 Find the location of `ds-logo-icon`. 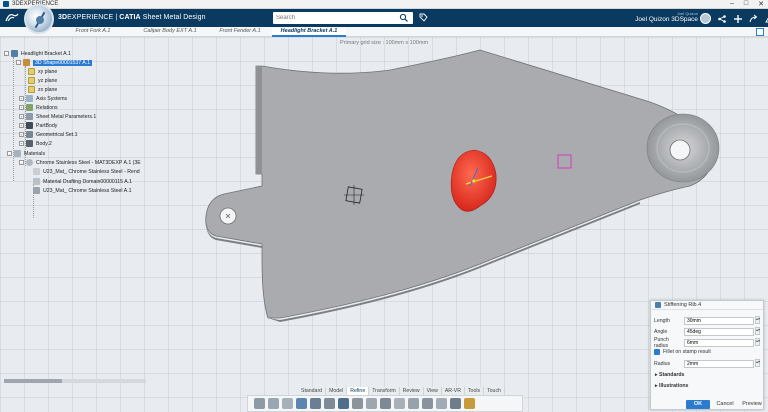

ds-logo-icon is located at coordinates (12, 19).